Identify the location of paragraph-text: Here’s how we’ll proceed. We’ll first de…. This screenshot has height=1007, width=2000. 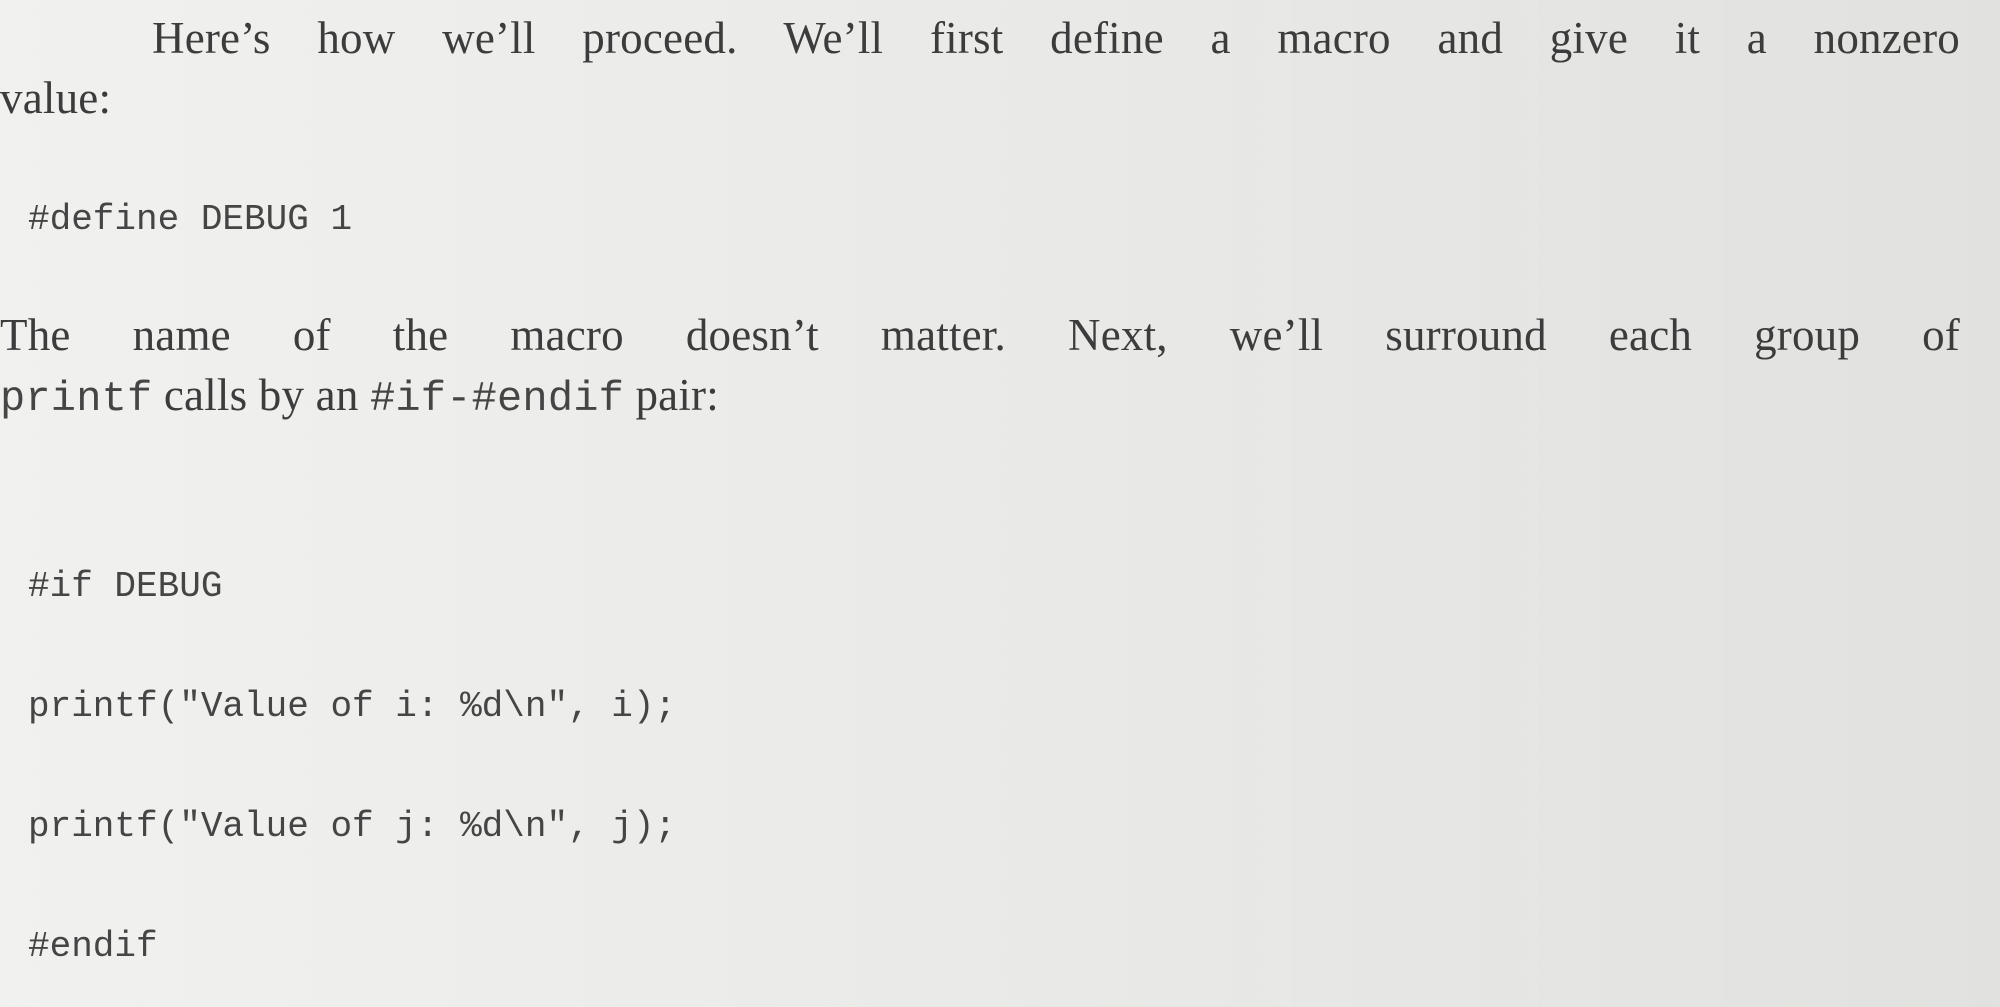
(1056, 38).